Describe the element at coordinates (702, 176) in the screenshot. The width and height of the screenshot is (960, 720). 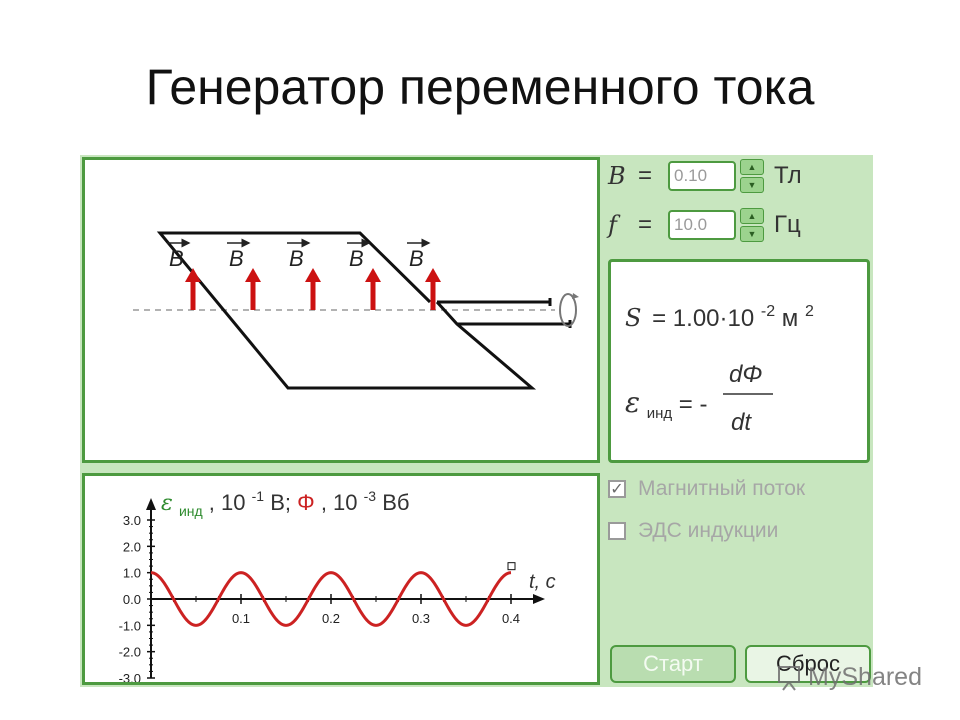
I see `b-value-input` at that location.